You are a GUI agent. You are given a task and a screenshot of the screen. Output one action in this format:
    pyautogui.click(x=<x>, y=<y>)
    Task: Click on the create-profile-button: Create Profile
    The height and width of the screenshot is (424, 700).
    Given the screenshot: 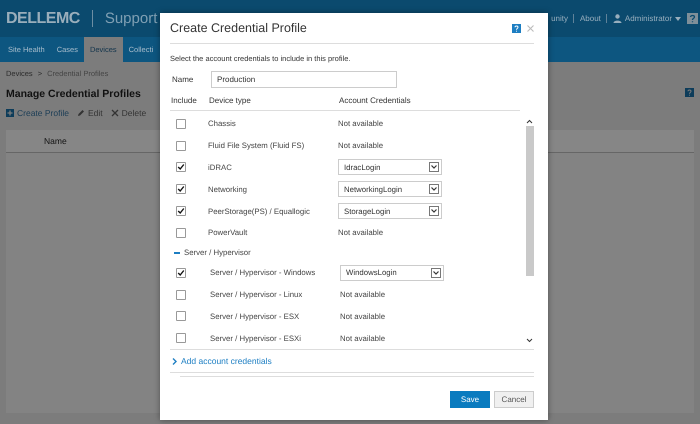 What is the action you would take?
    pyautogui.click(x=37, y=113)
    